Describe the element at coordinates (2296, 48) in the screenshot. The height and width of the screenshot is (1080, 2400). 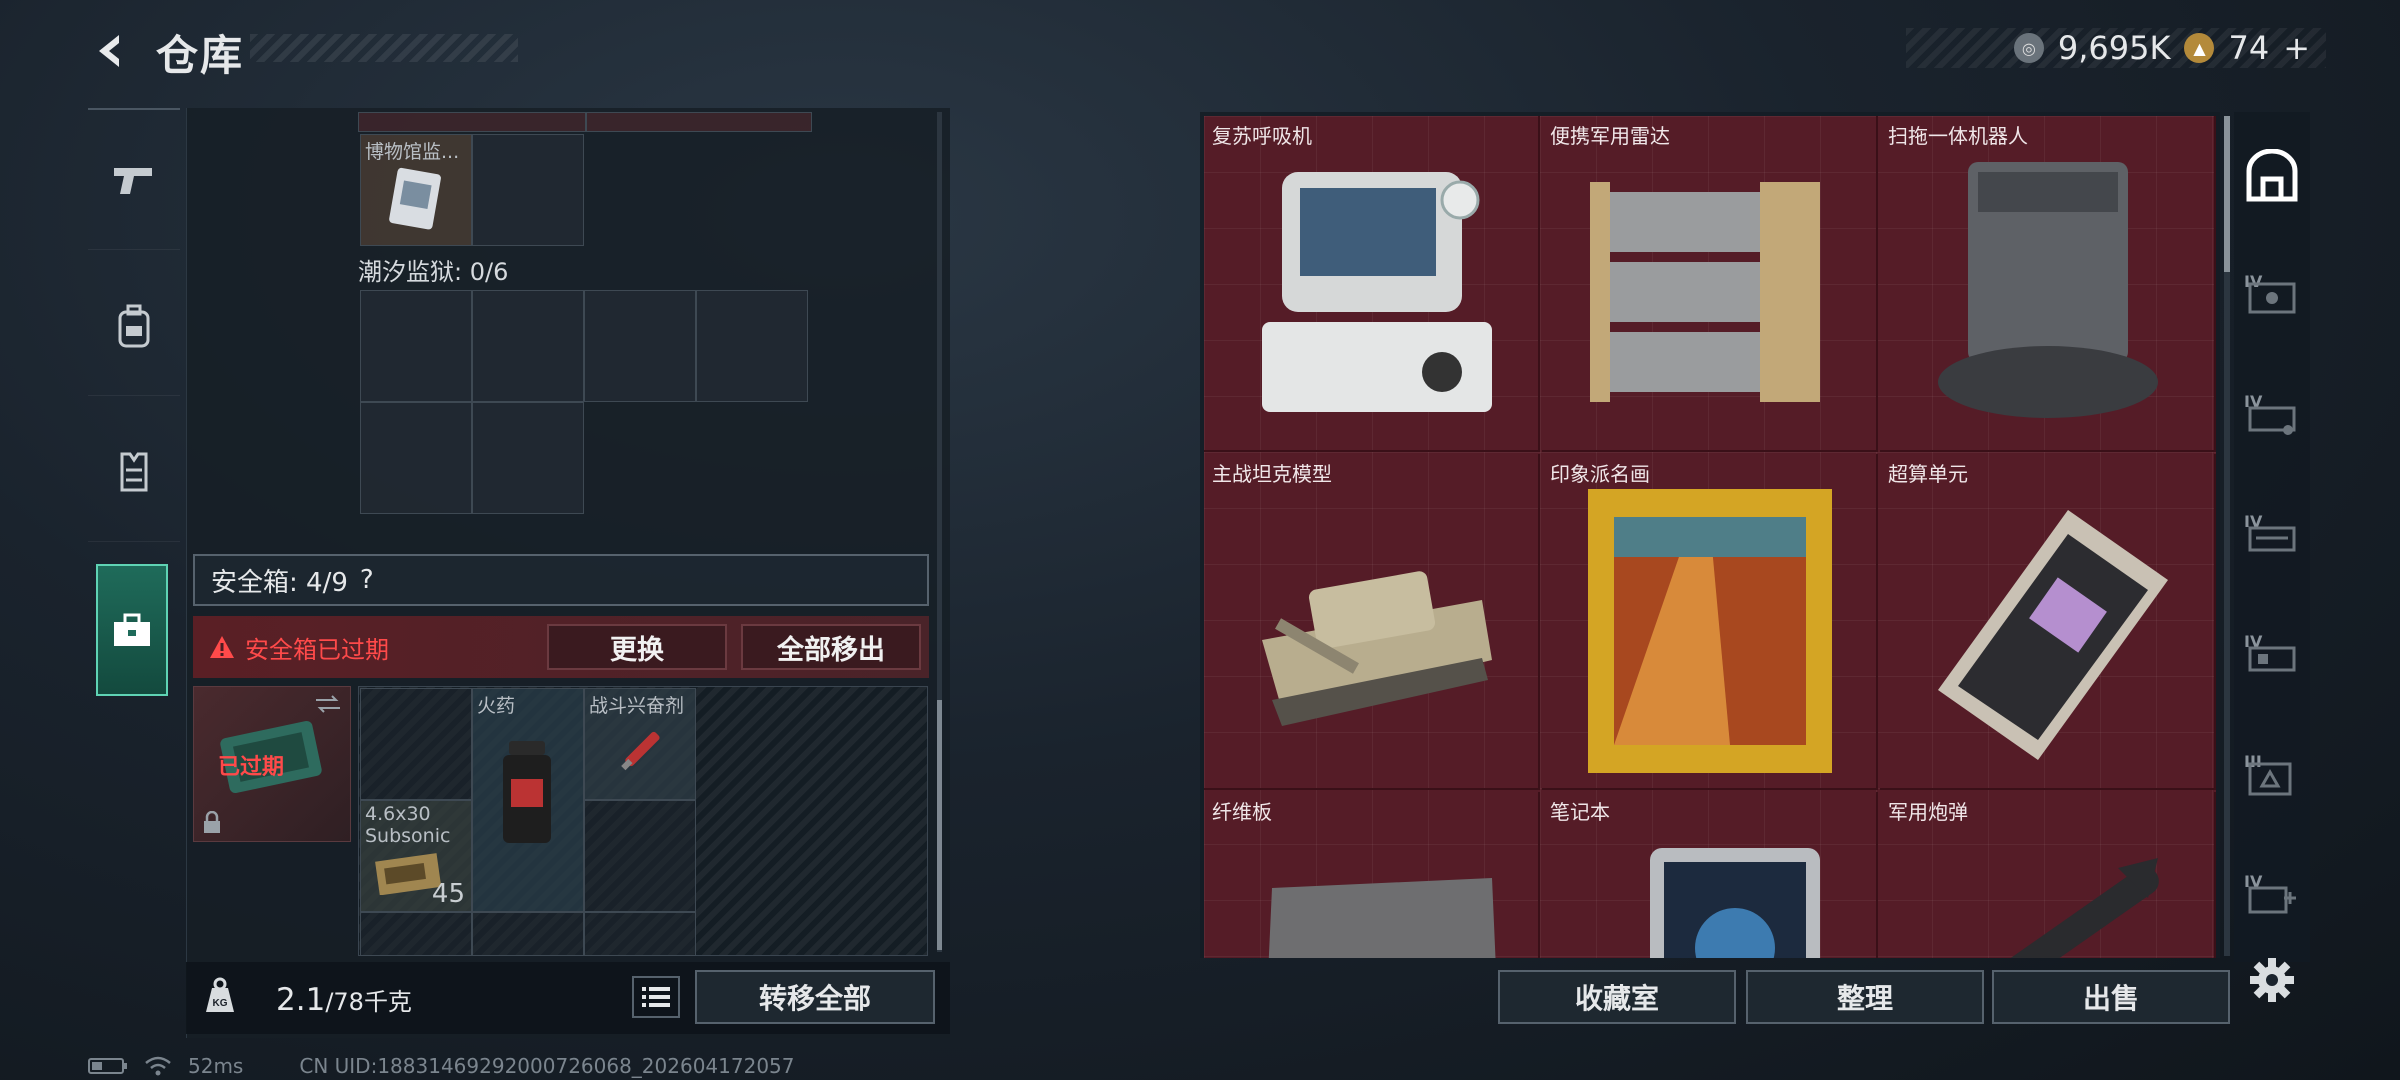
I see `gold-plus-button: +` at that location.